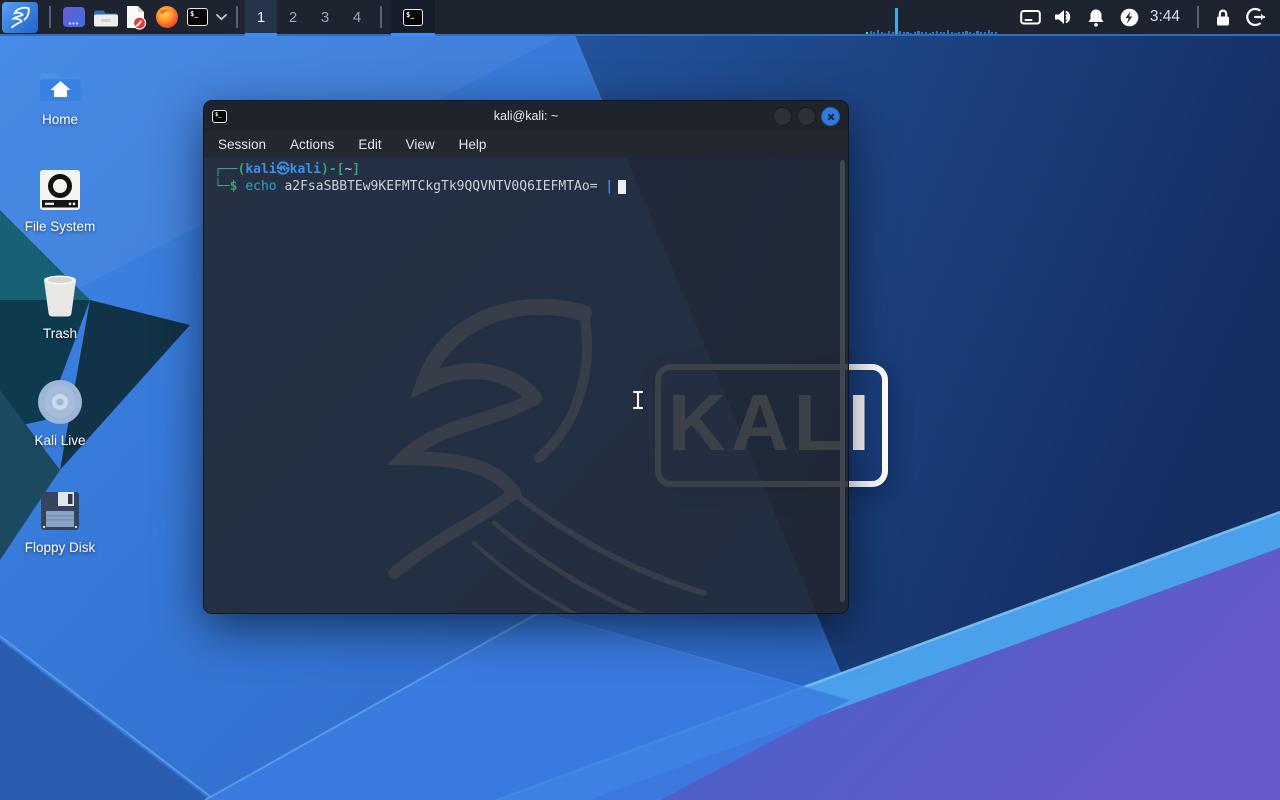  Describe the element at coordinates (312, 144) in the screenshot. I see `menu-actions: Actions` at that location.